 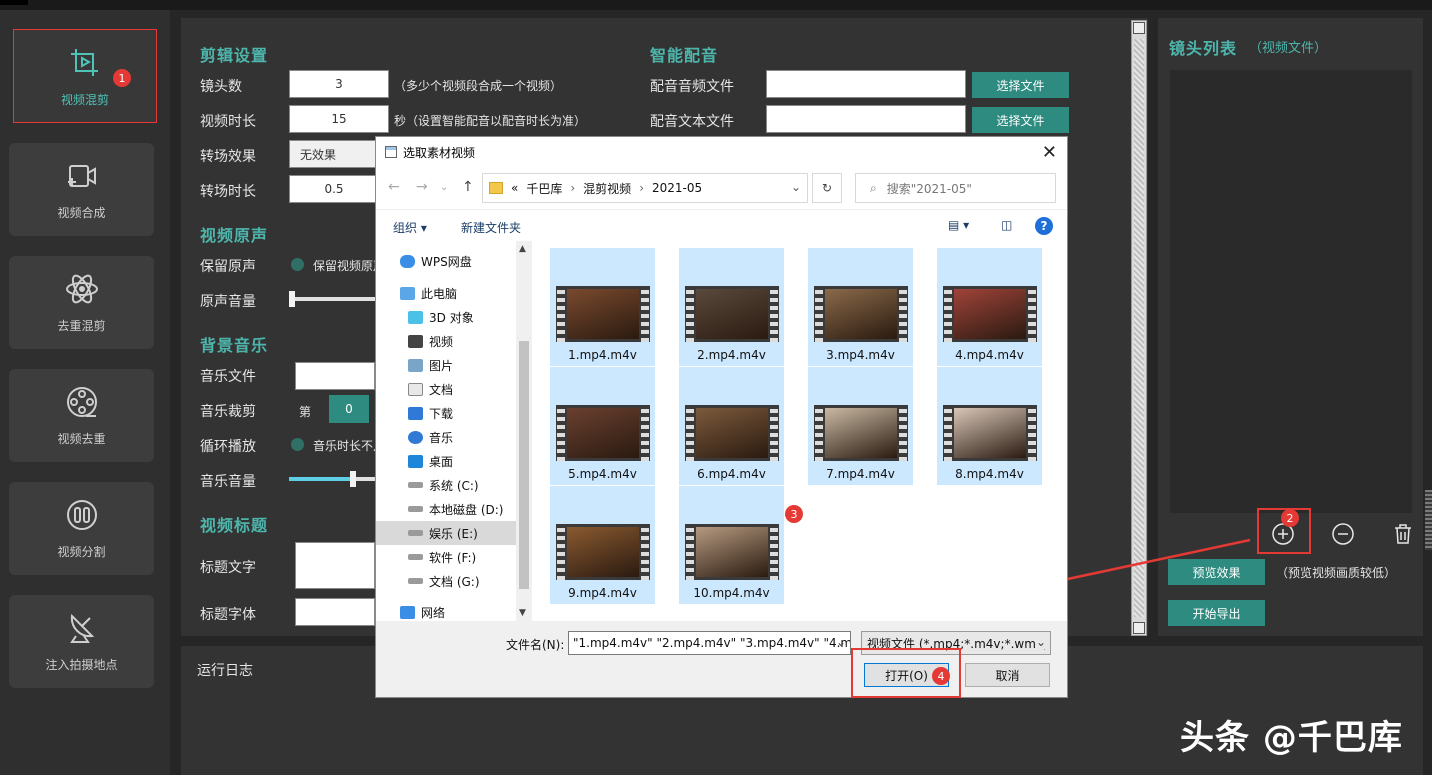 What do you see at coordinates (415, 581) in the screenshot?
I see `drive-icon` at bounding box center [415, 581].